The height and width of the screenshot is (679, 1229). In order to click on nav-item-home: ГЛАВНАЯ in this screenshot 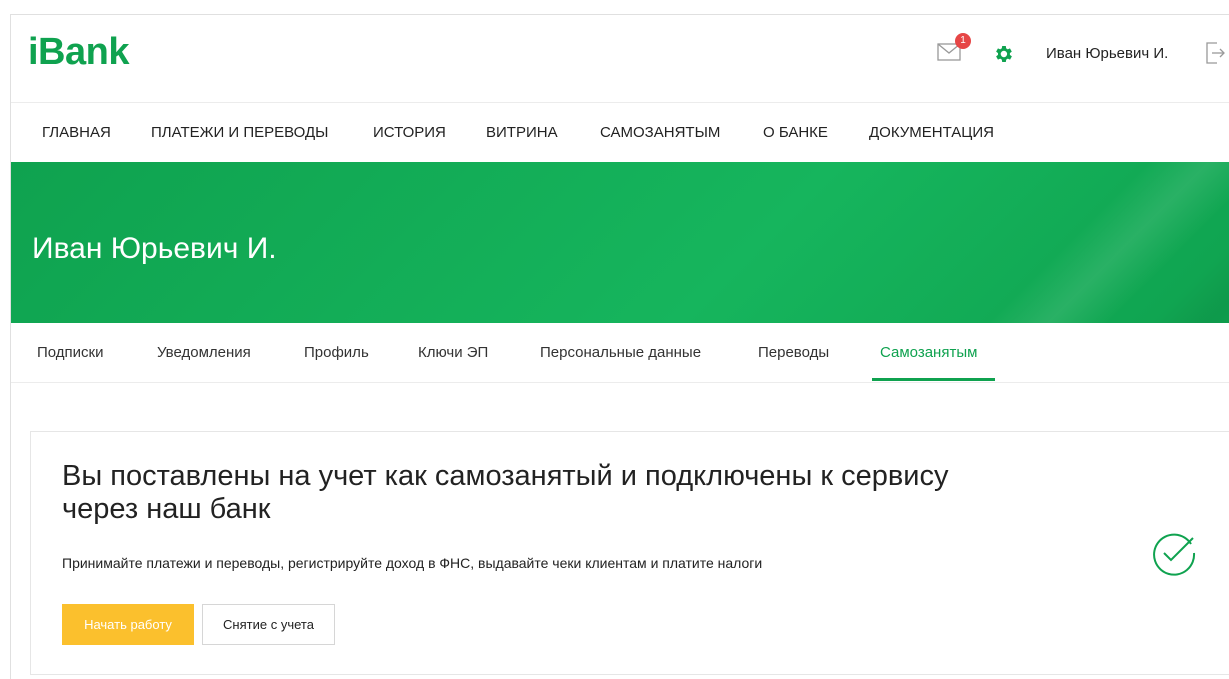, I will do `click(76, 132)`.